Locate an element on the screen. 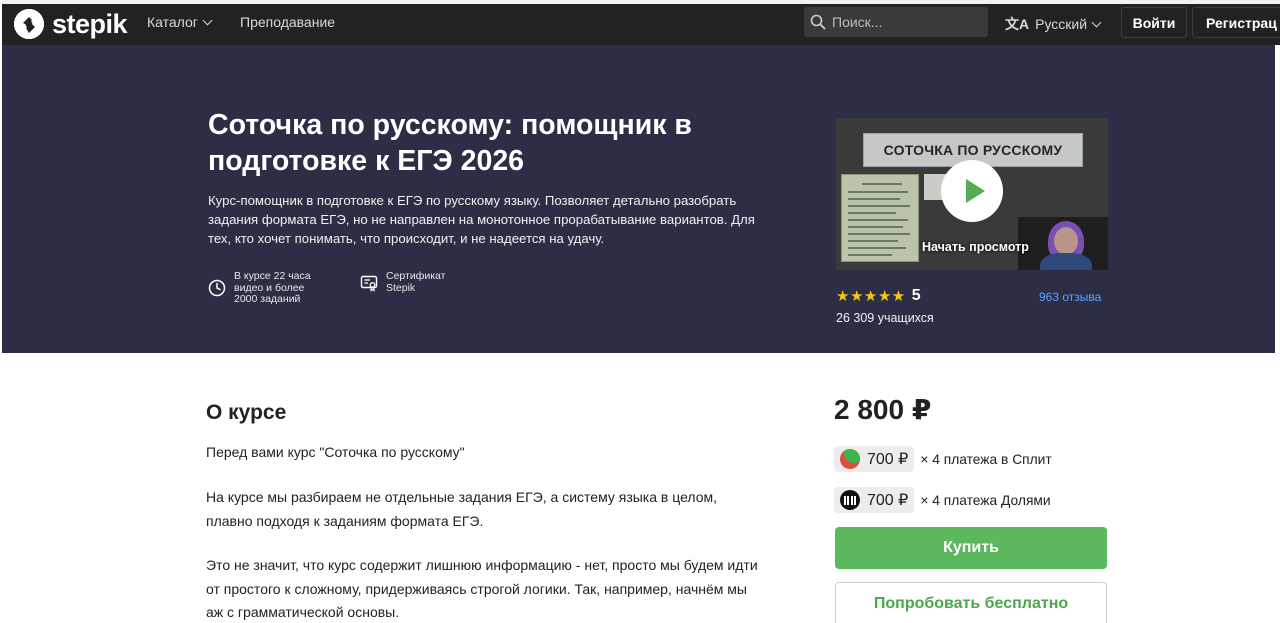 This screenshot has height=623, width=1280. split-icon is located at coordinates (850, 459).